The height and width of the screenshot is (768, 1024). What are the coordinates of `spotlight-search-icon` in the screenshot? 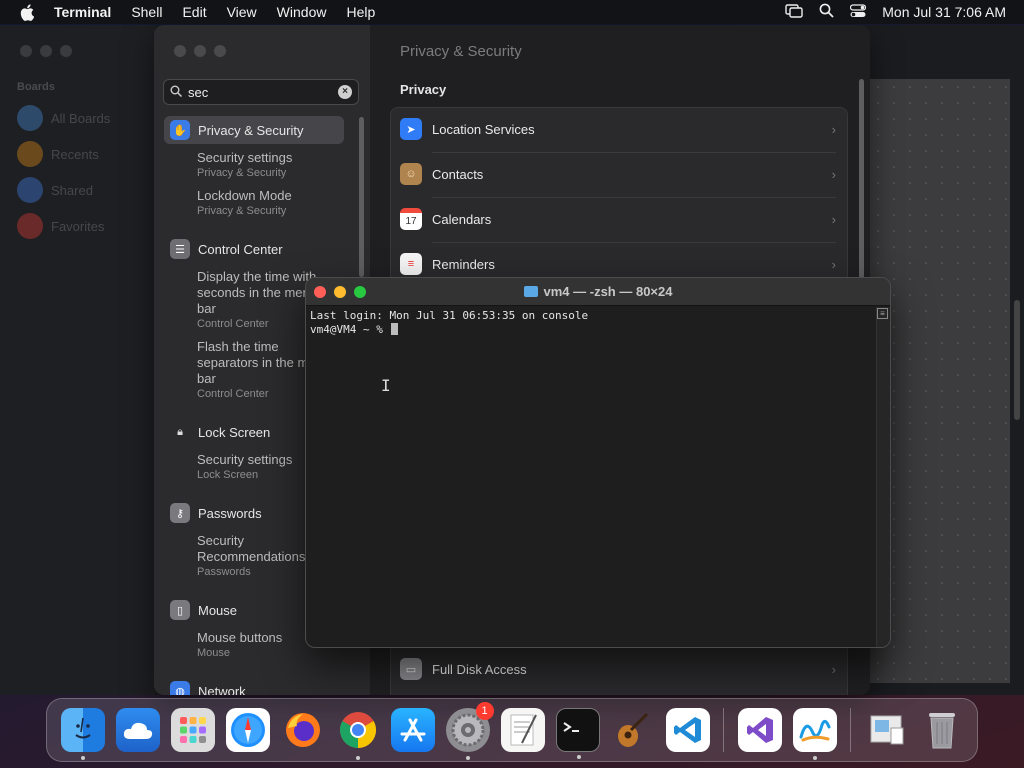 It's located at (826, 12).